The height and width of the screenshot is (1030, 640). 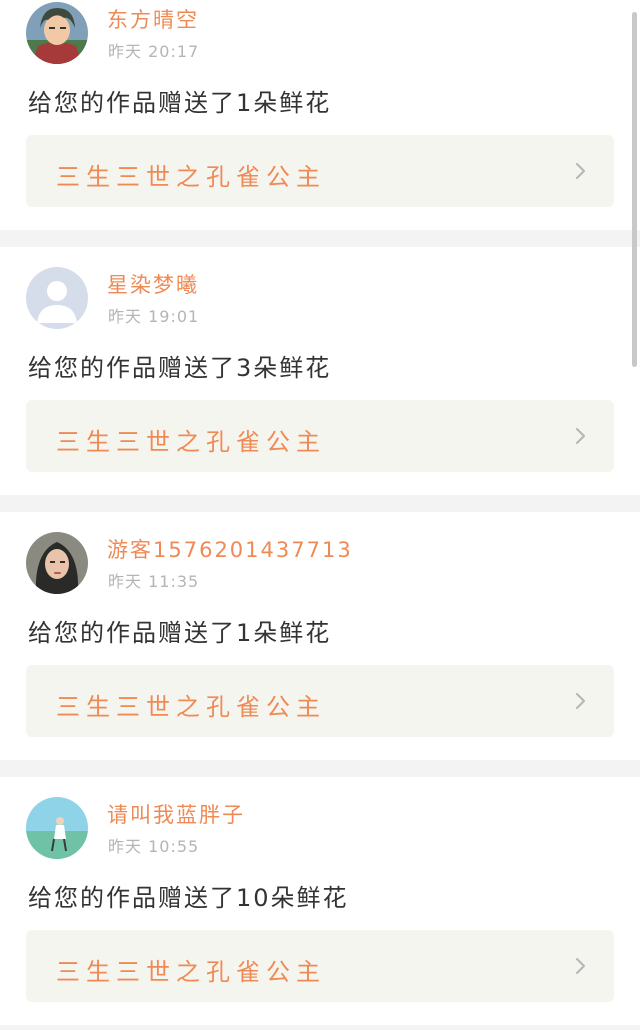 I want to click on gift-message: 给您的作品赠送了10朵鲜花, so click(x=188, y=898).